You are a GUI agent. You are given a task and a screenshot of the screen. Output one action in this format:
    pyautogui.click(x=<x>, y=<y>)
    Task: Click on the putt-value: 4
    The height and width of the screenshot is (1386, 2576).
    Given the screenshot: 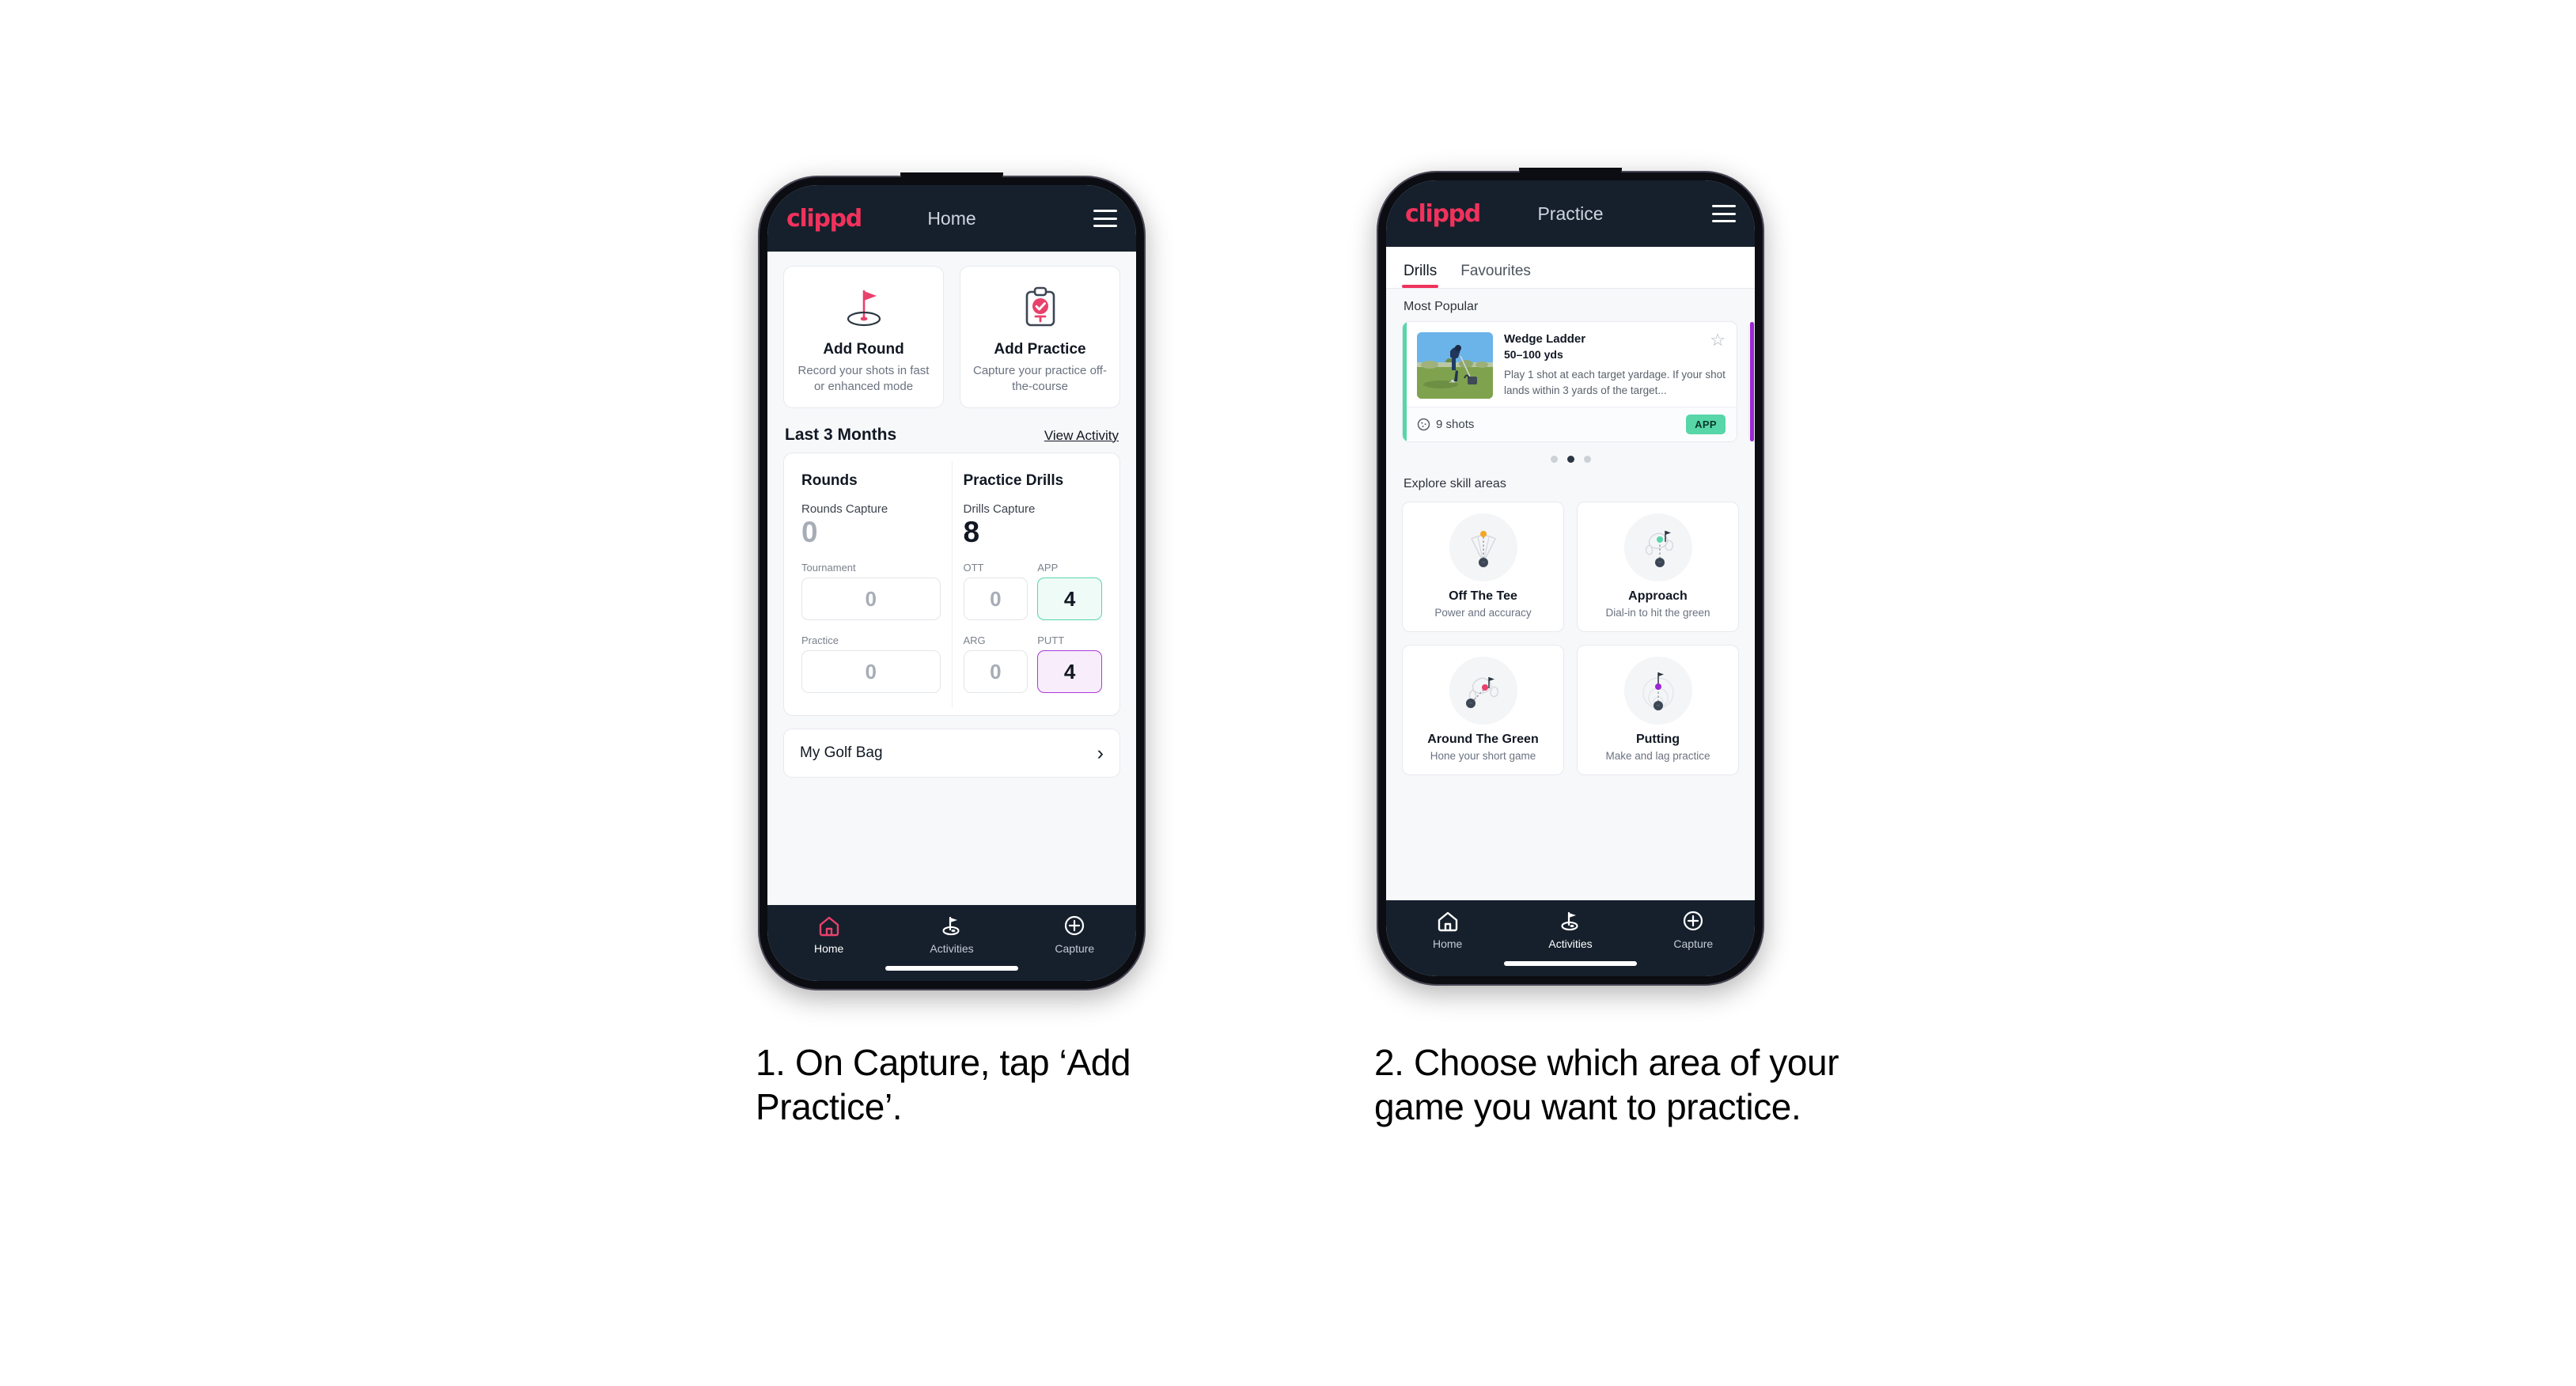 What is the action you would take?
    pyautogui.click(x=1069, y=672)
    